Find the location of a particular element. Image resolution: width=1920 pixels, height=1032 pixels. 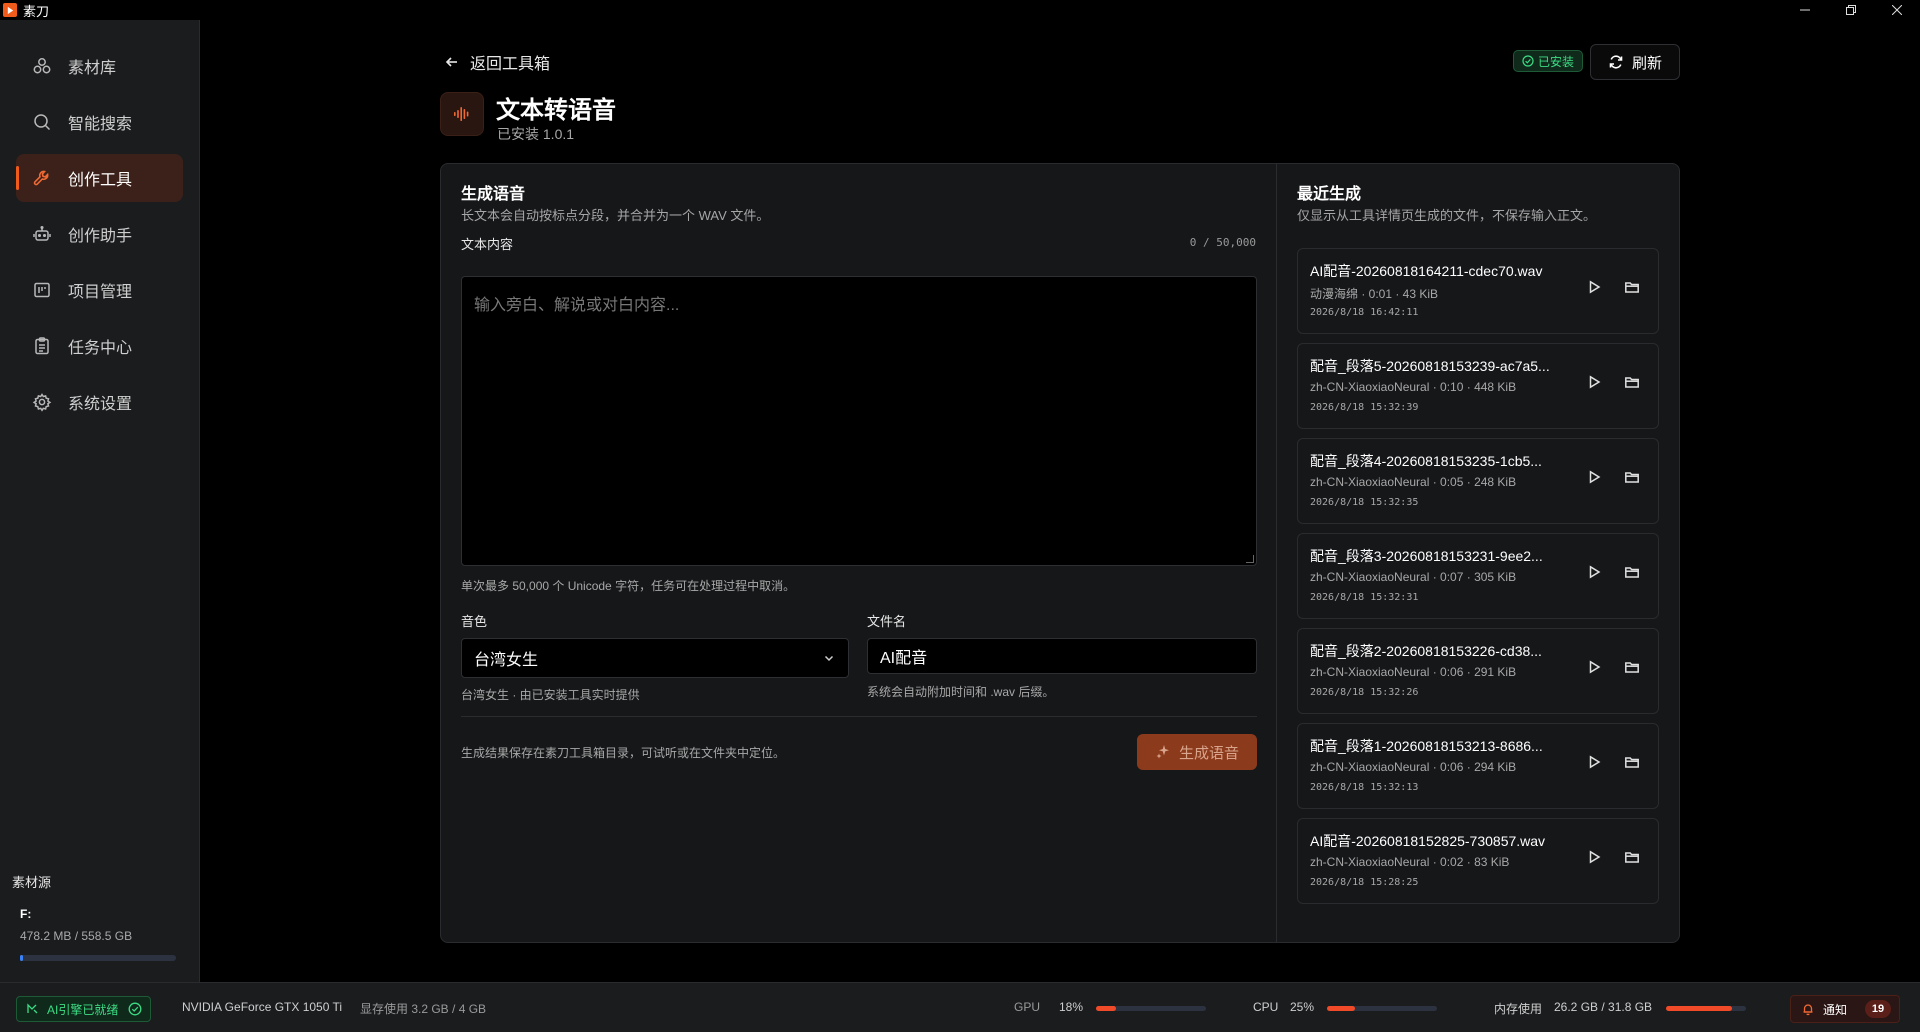

file-time: 2026/8/18 15:32:35 is located at coordinates (1364, 502).